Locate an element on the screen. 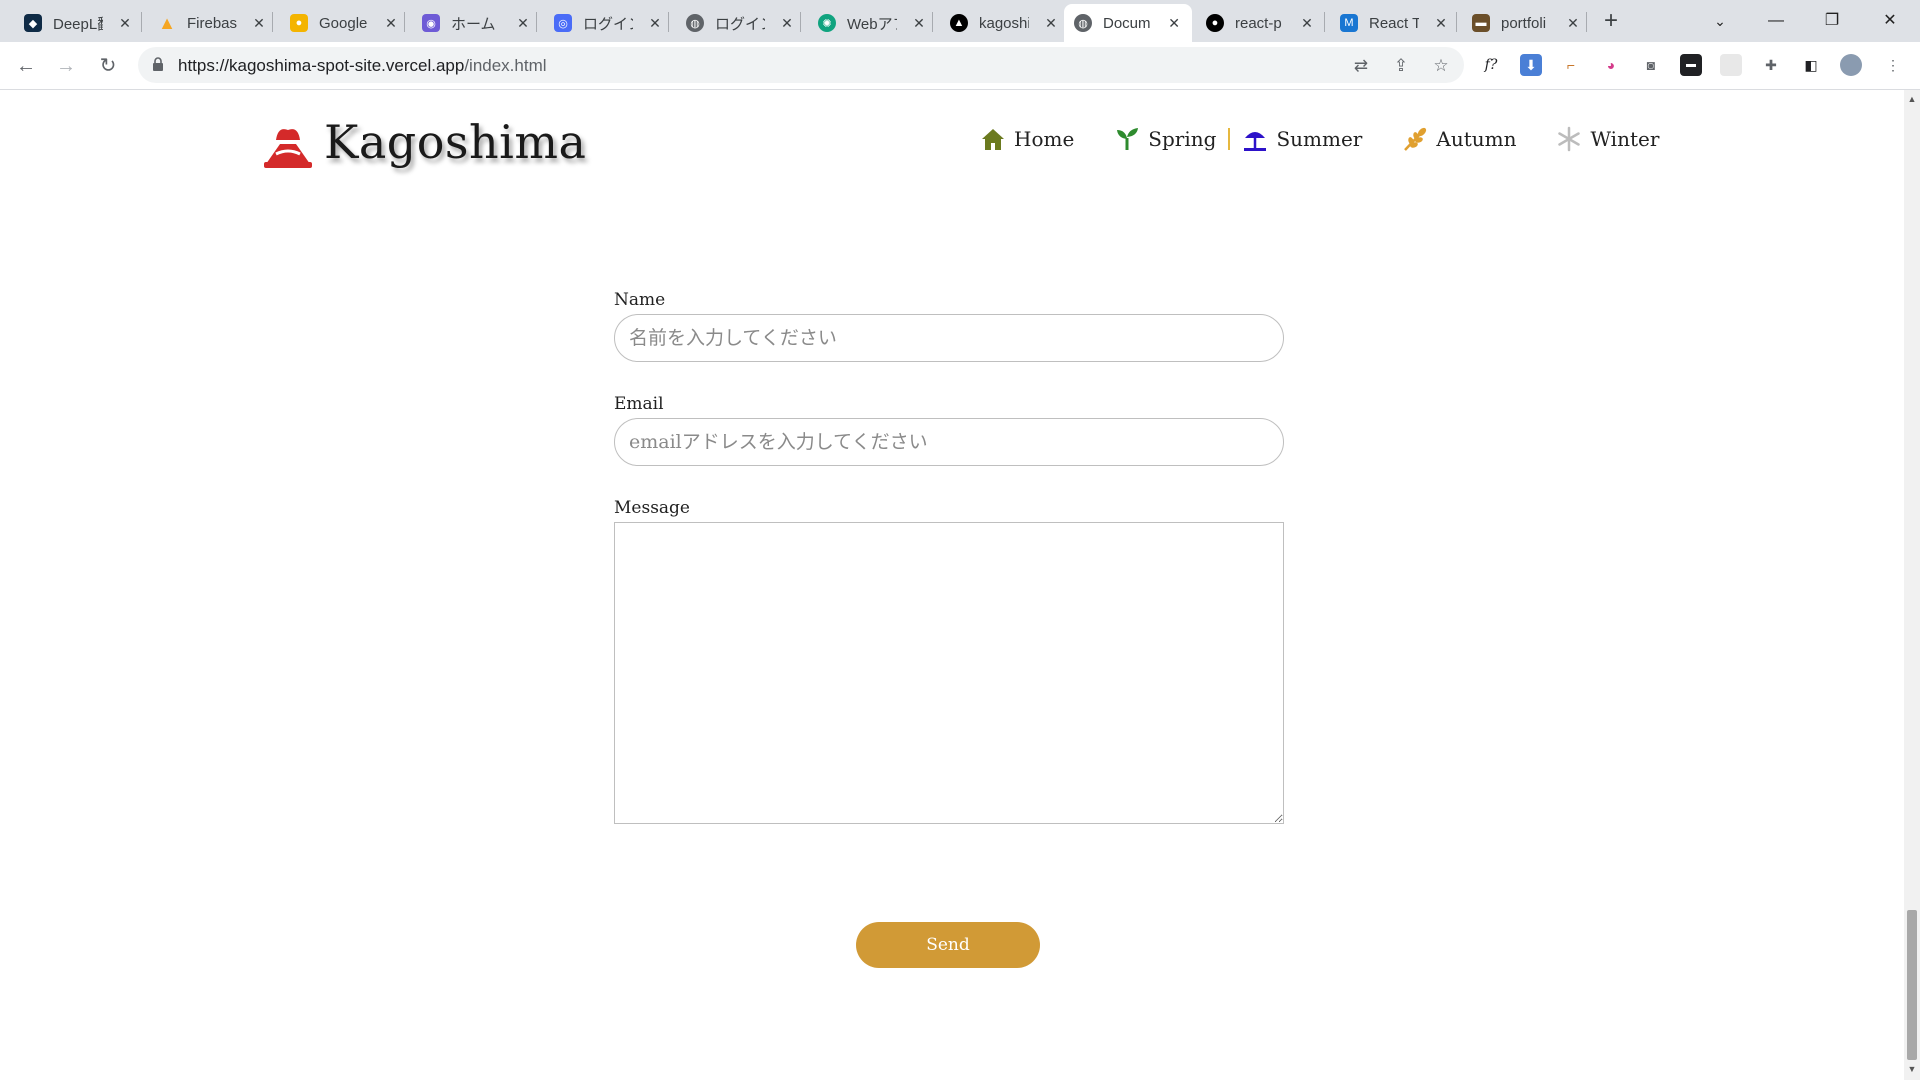  message-textarea is located at coordinates (949, 673).